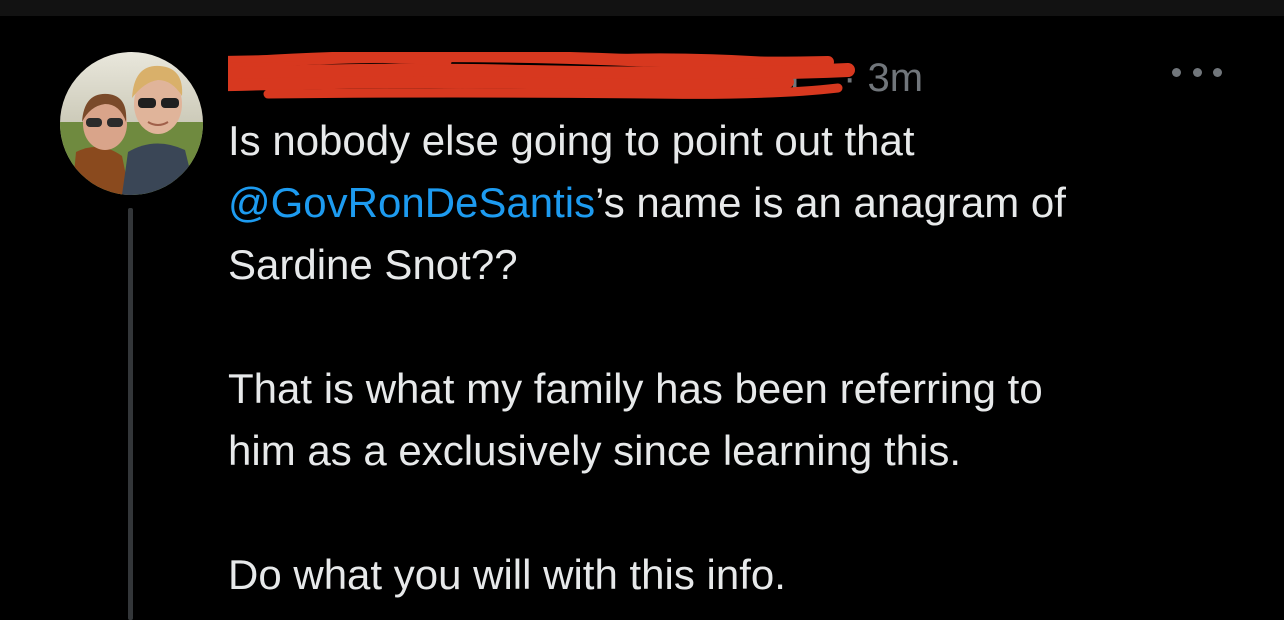  Describe the element at coordinates (131, 123) in the screenshot. I see `avatar` at that location.